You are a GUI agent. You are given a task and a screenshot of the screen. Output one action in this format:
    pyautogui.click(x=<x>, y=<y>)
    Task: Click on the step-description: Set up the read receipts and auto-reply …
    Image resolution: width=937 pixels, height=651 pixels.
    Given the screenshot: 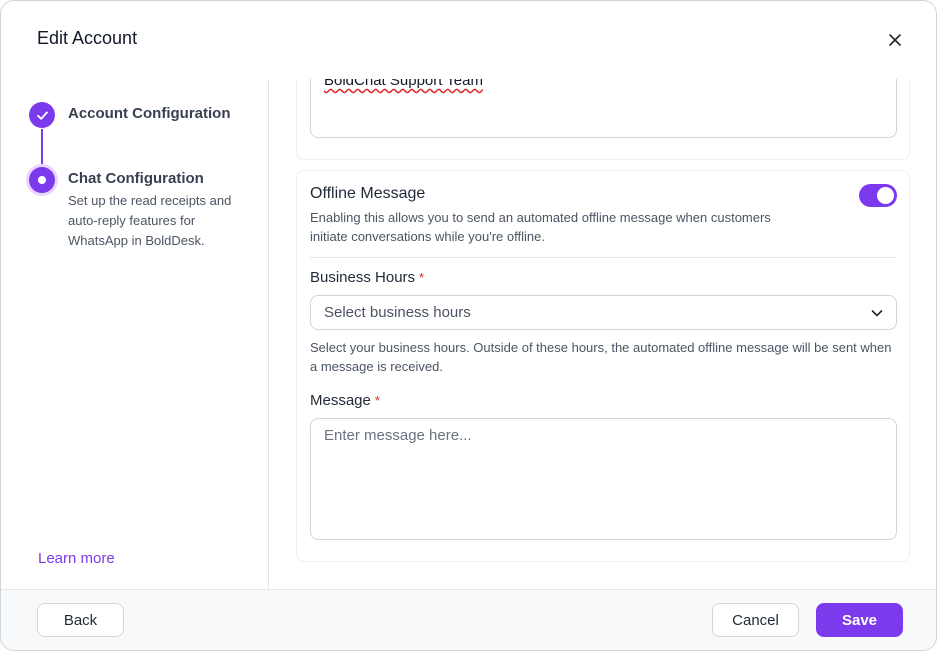 What is the action you would take?
    pyautogui.click(x=150, y=220)
    